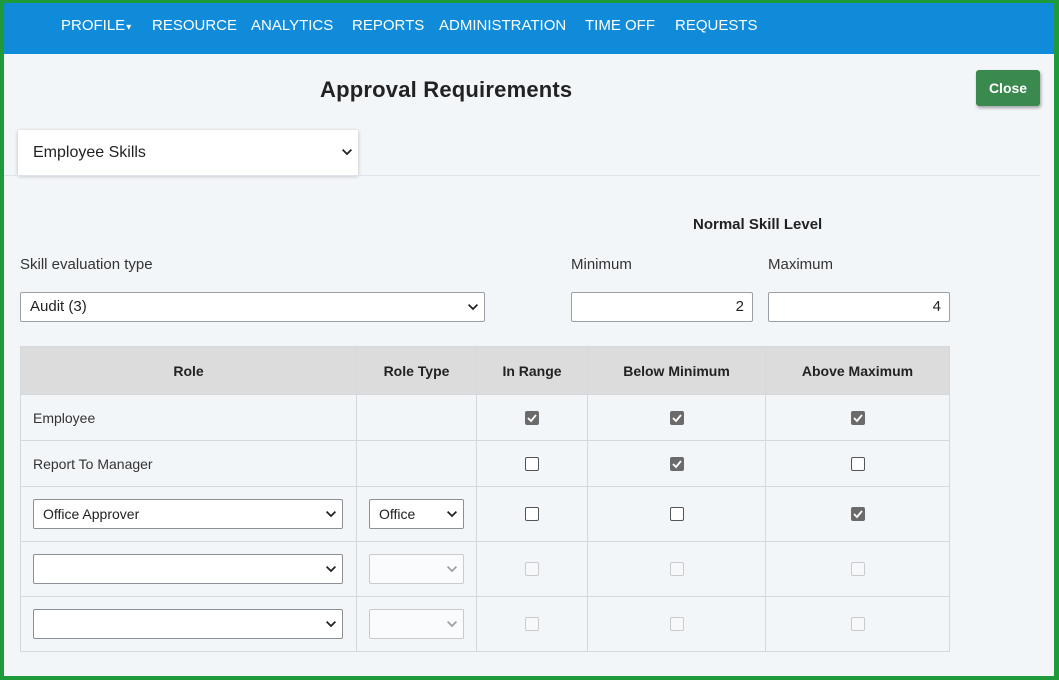  I want to click on nav-profile: PROFILE▾, so click(96, 25).